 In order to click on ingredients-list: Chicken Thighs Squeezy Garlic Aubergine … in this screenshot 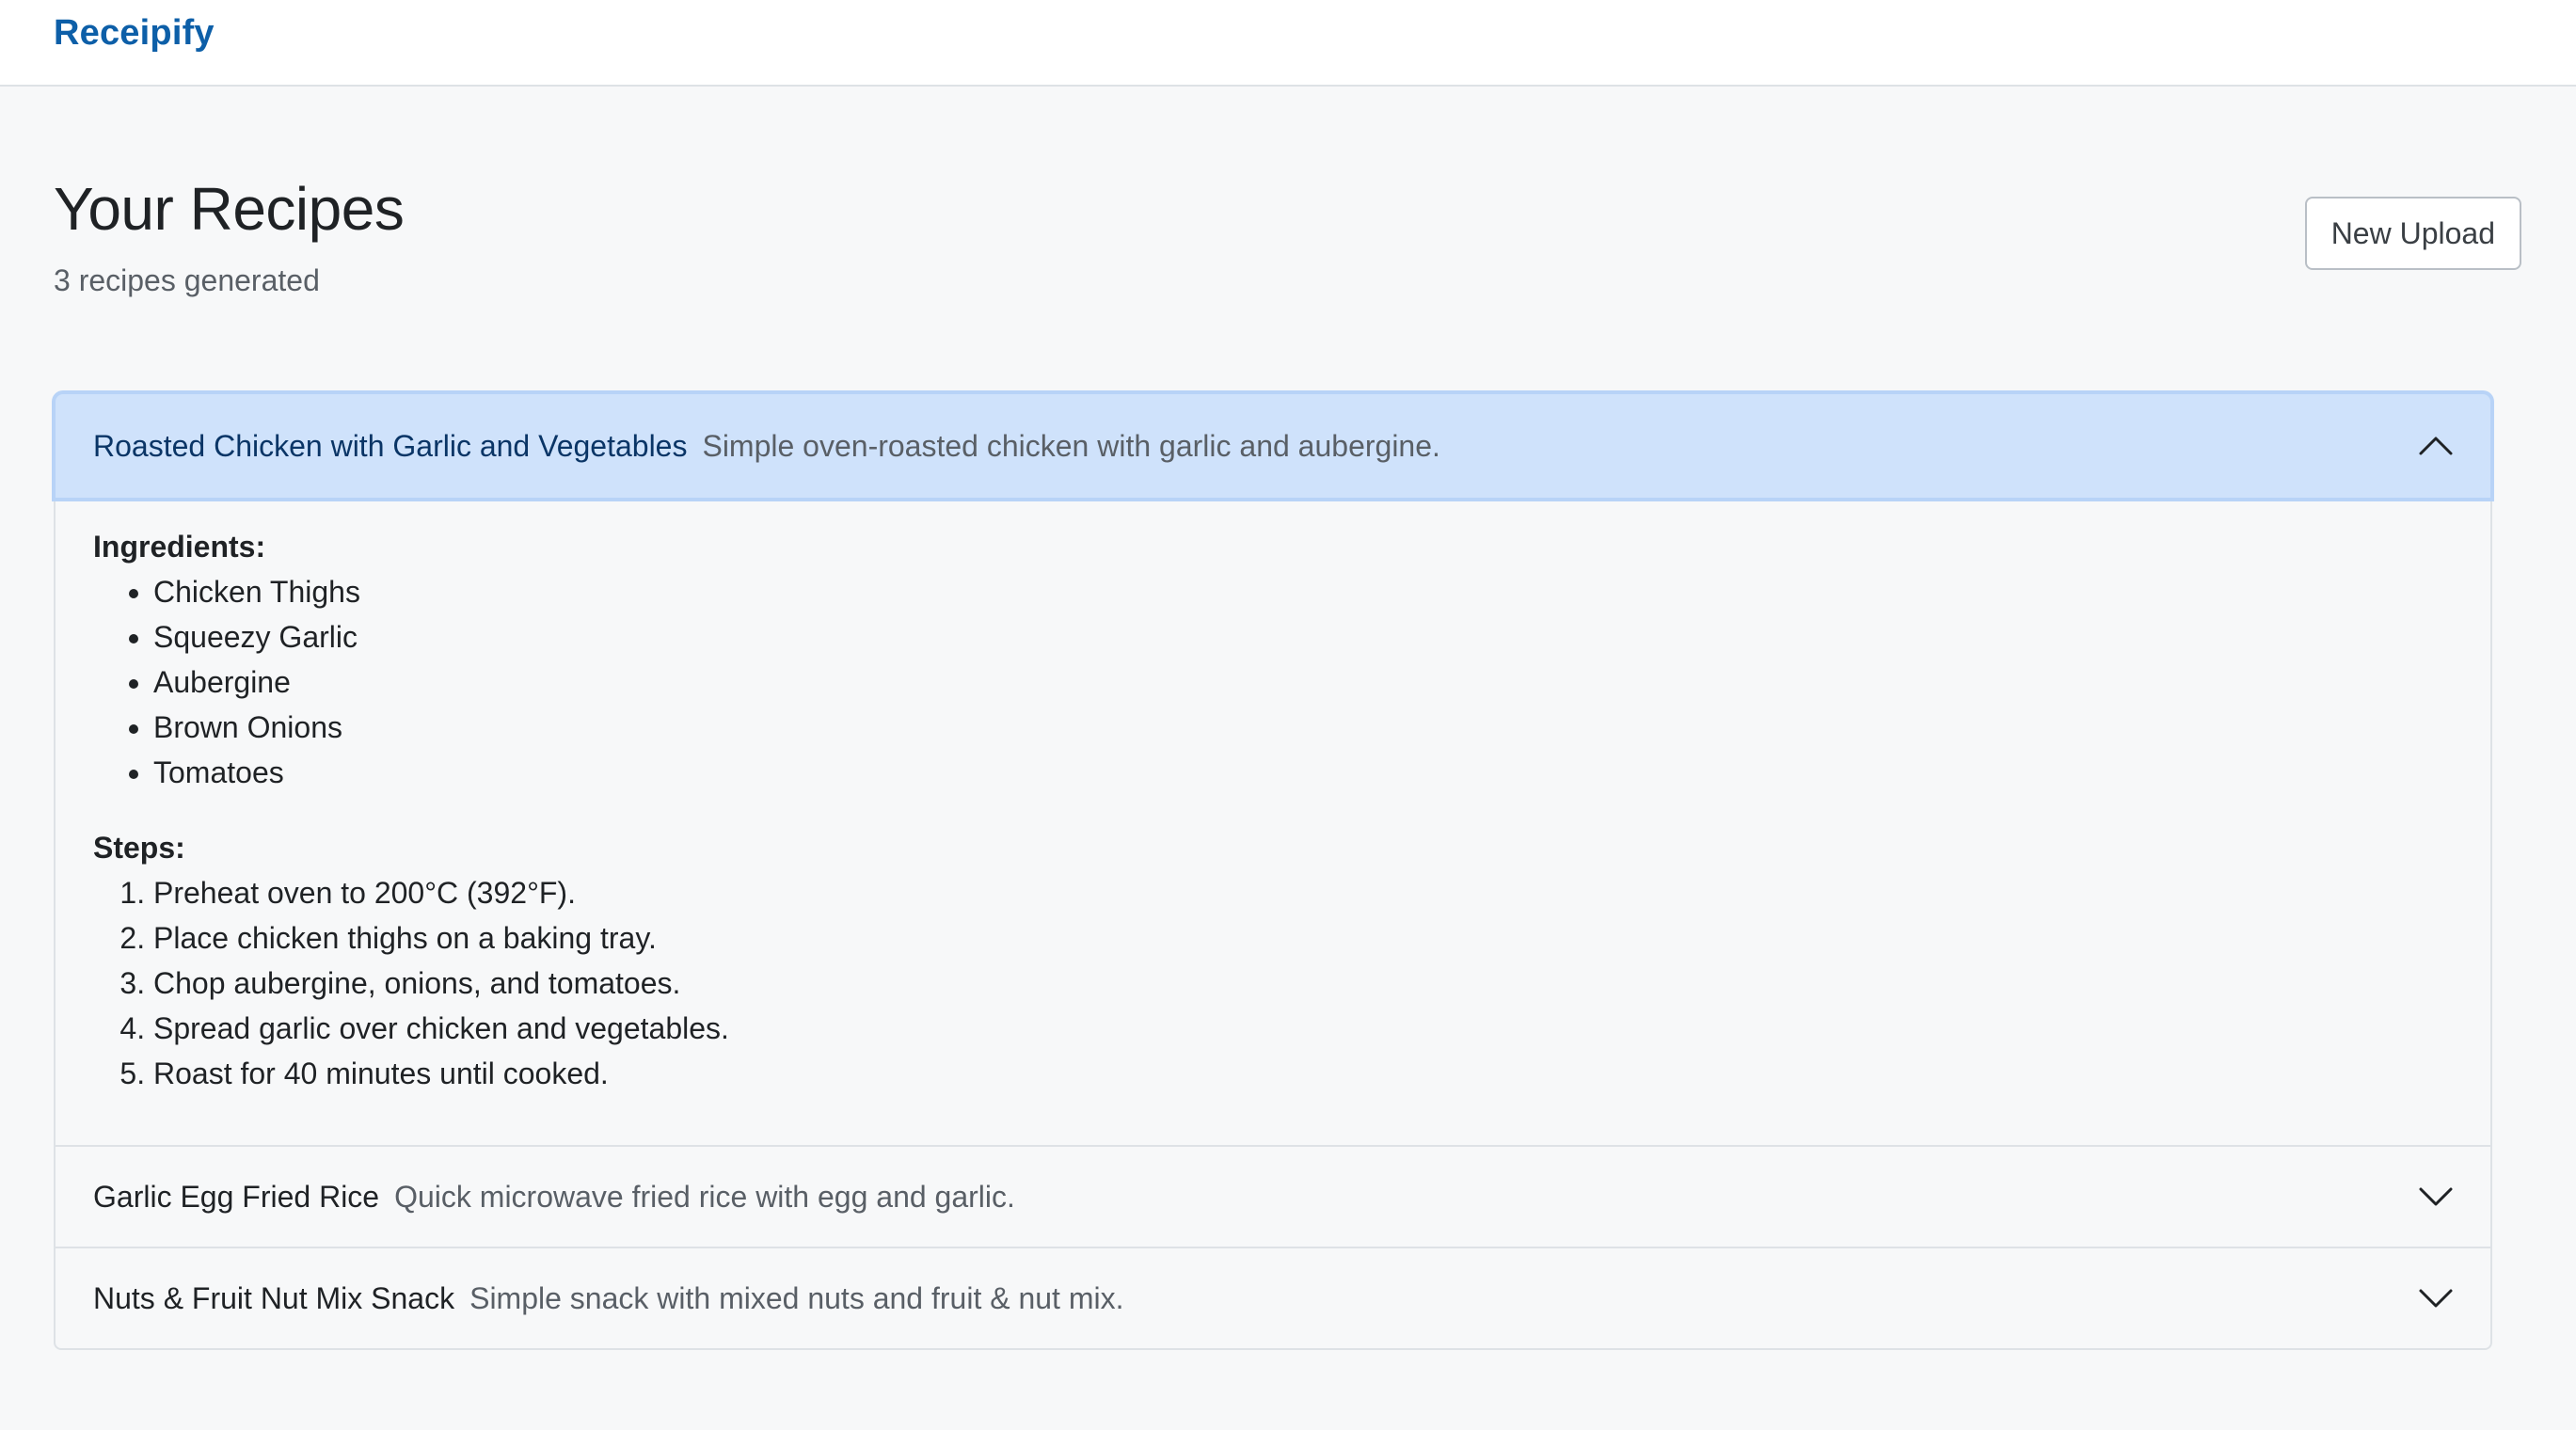, I will do `click(1273, 682)`.